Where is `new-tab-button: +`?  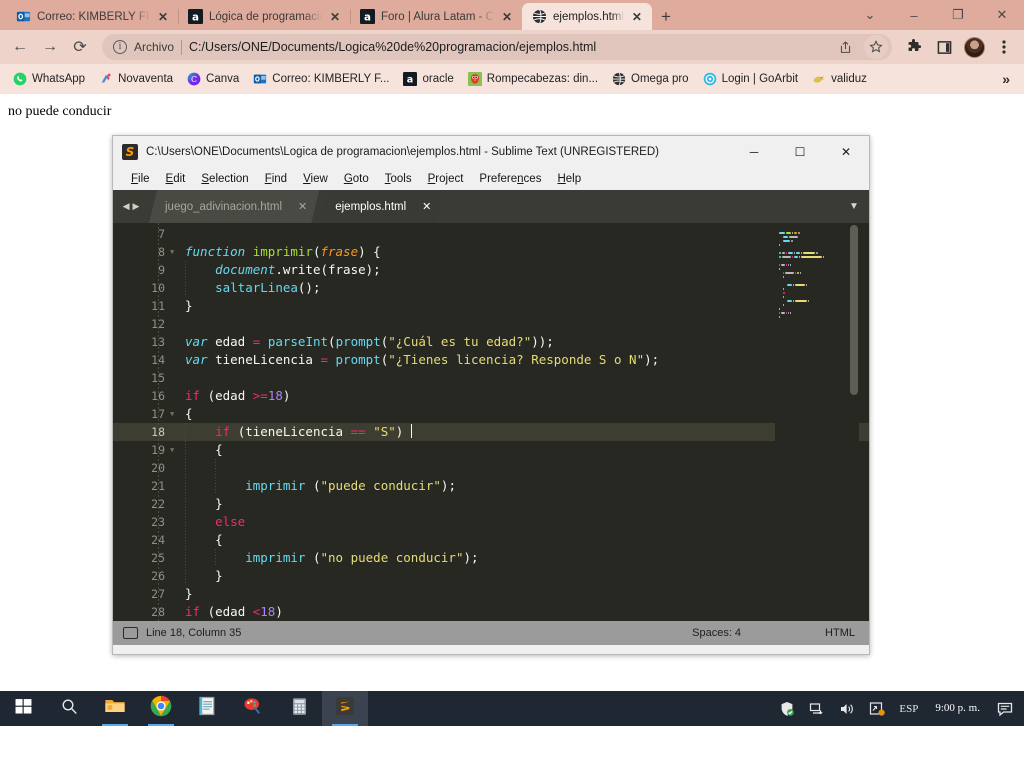
new-tab-button: + is located at coordinates (666, 16).